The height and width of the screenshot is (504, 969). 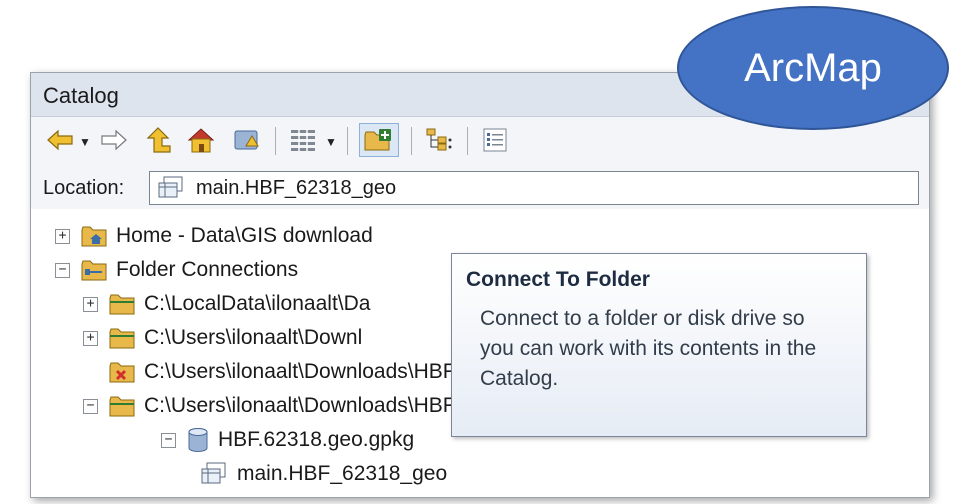 I want to click on tree-item-label: C:\LocalData\ilonaalt\Da, so click(x=257, y=303).